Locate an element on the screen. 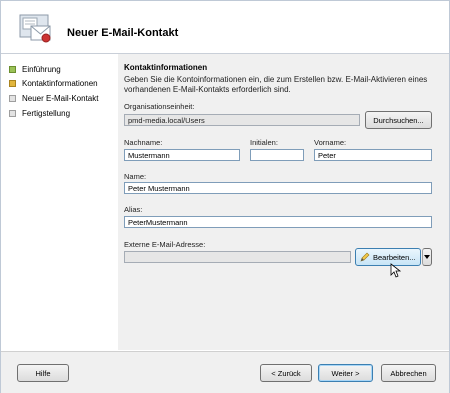  ou-label: Organisationseinheit: is located at coordinates (159, 106).